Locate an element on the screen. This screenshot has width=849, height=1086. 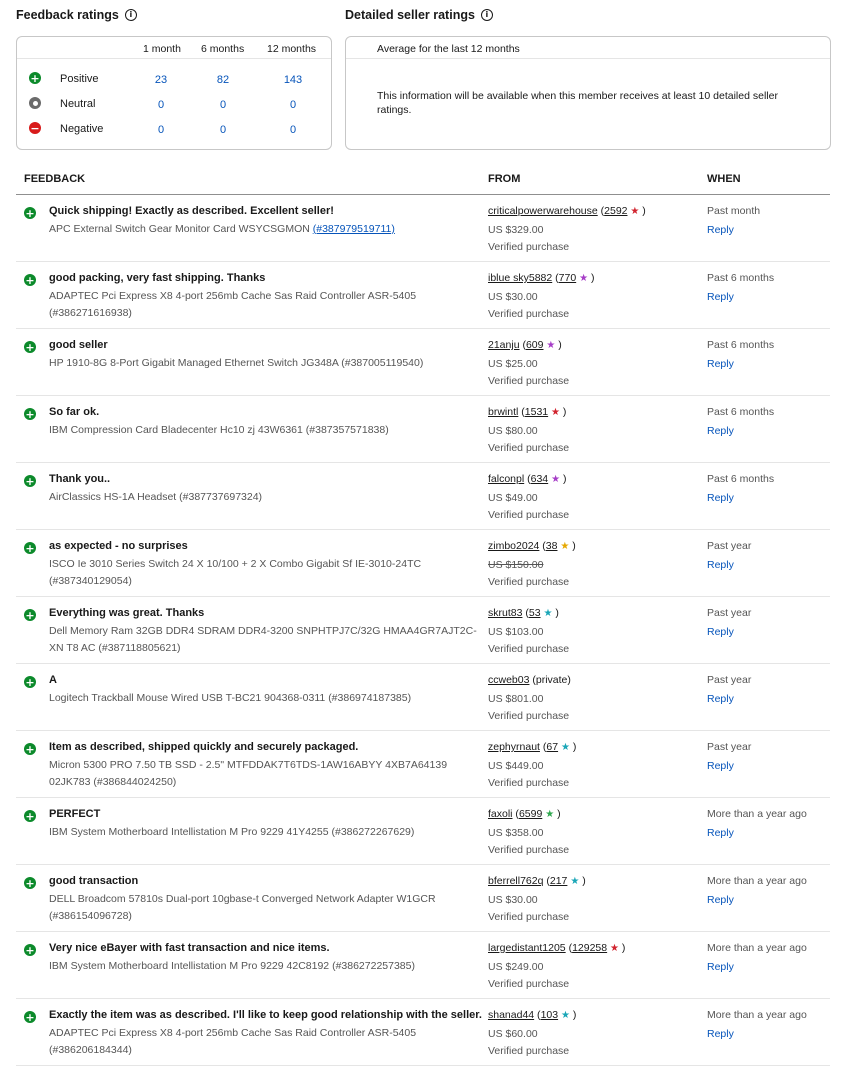
price: US $25.00 is located at coordinates (513, 364).